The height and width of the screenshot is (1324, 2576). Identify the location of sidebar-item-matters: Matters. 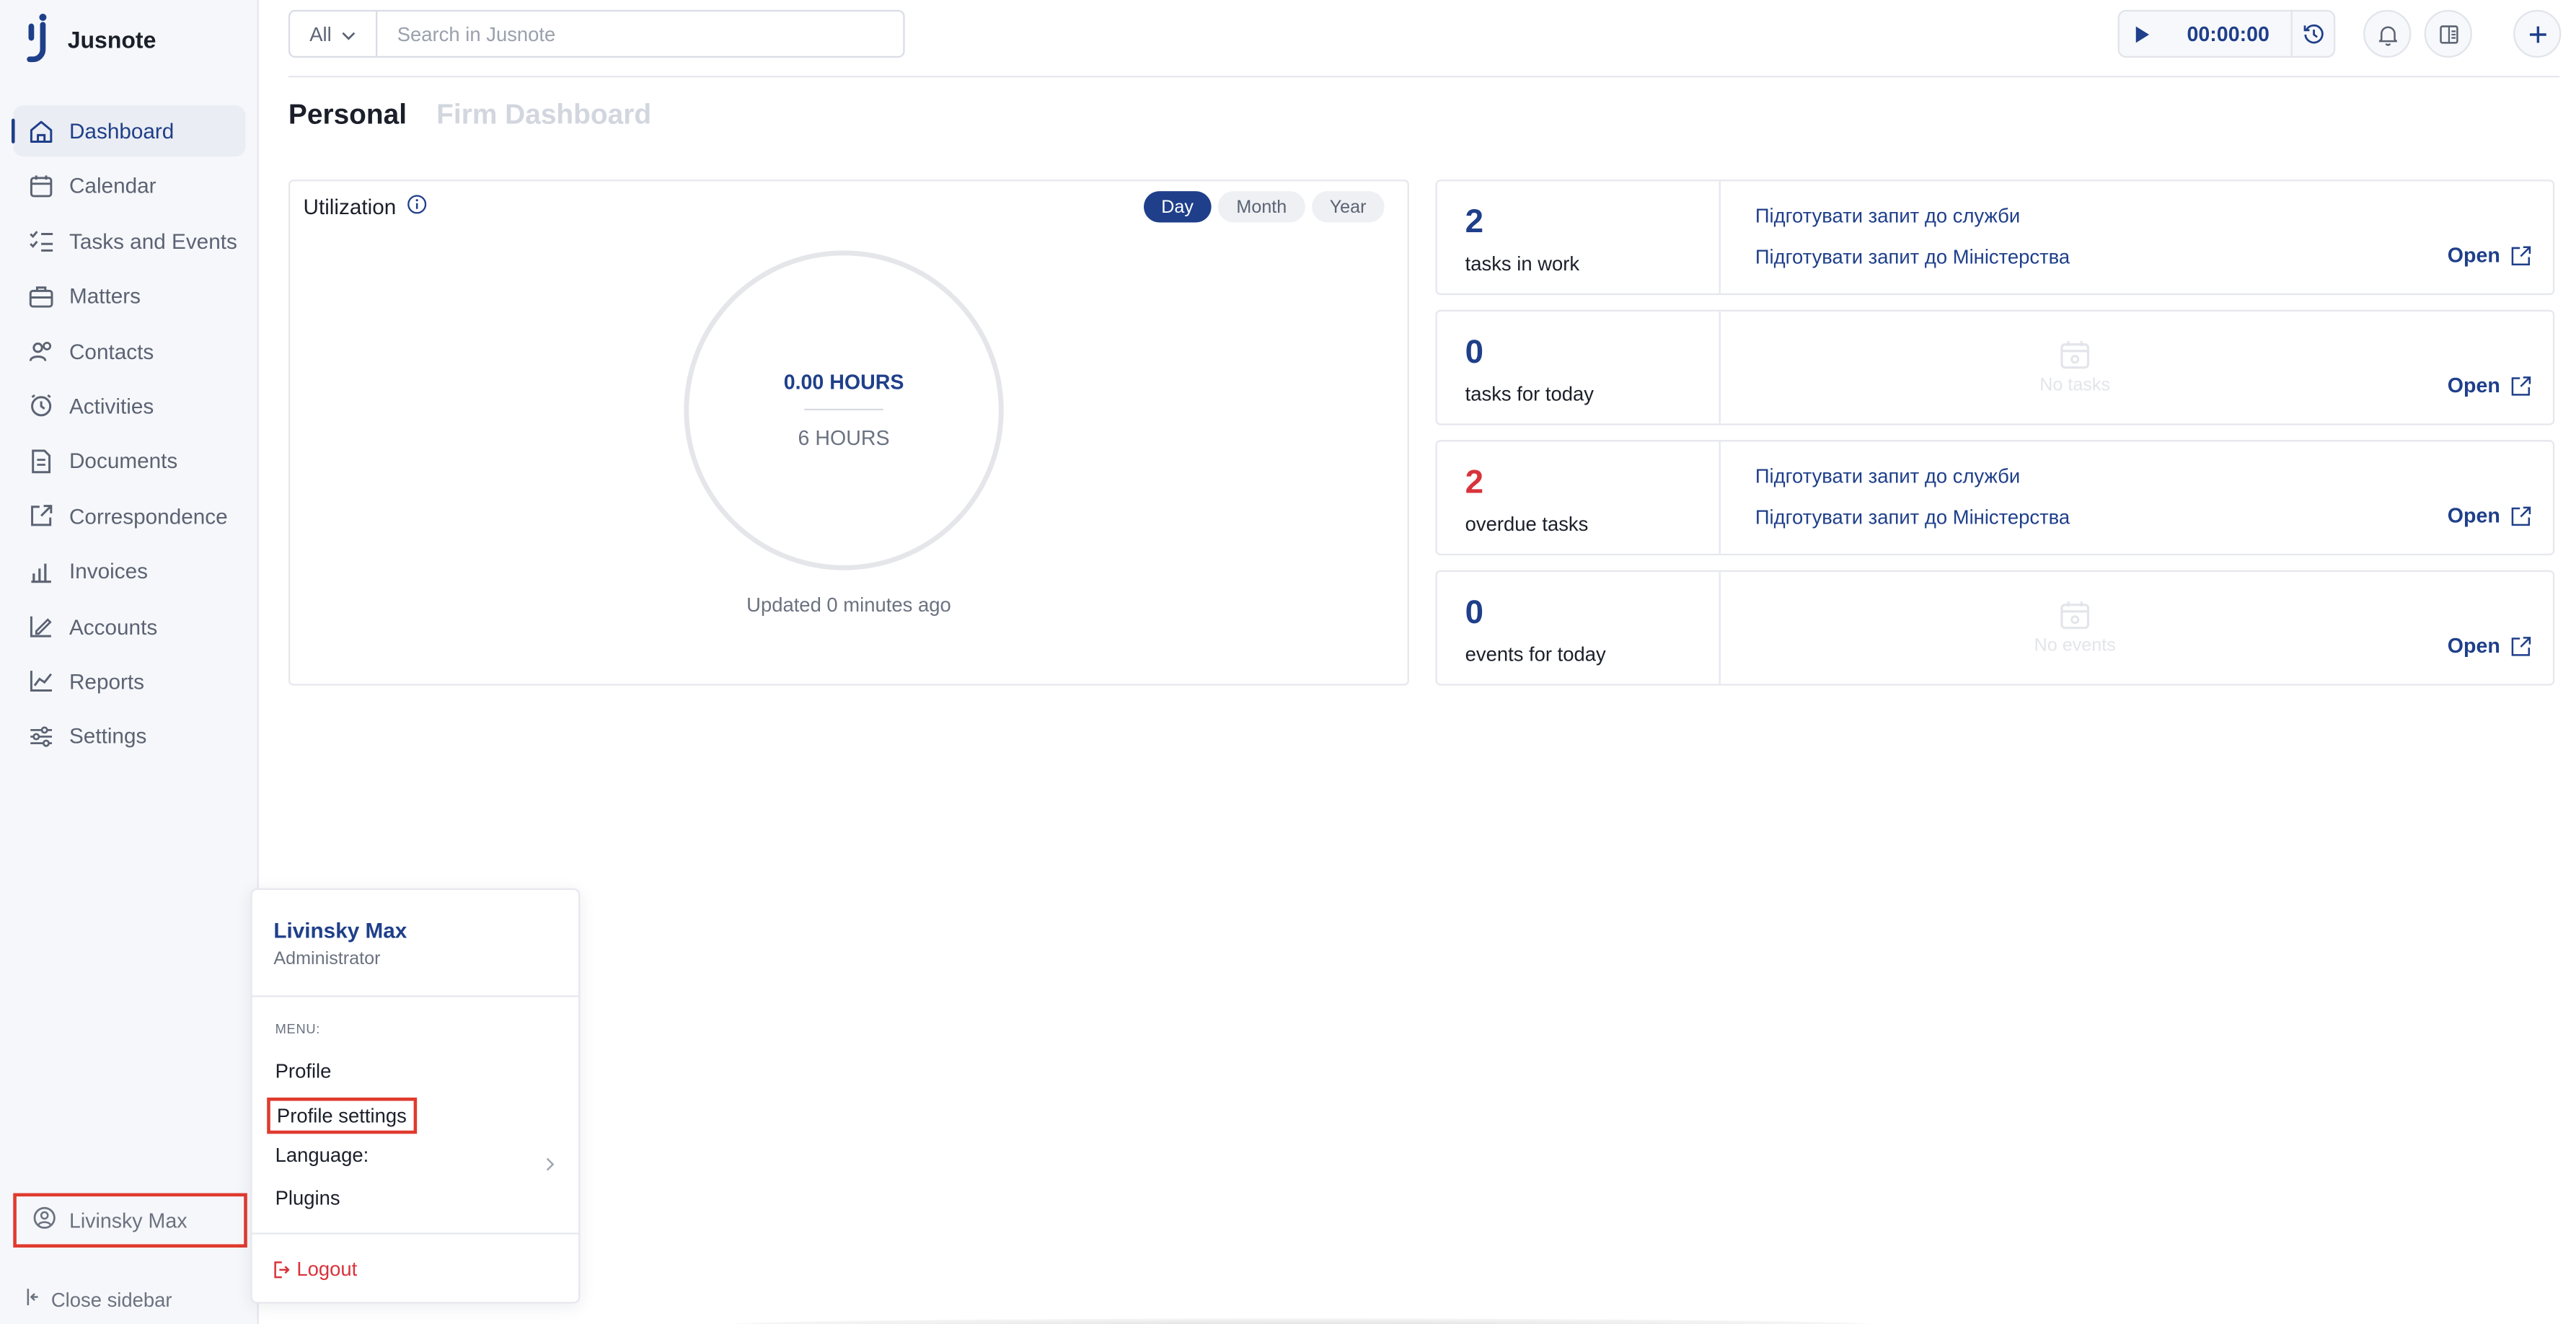
(129, 296).